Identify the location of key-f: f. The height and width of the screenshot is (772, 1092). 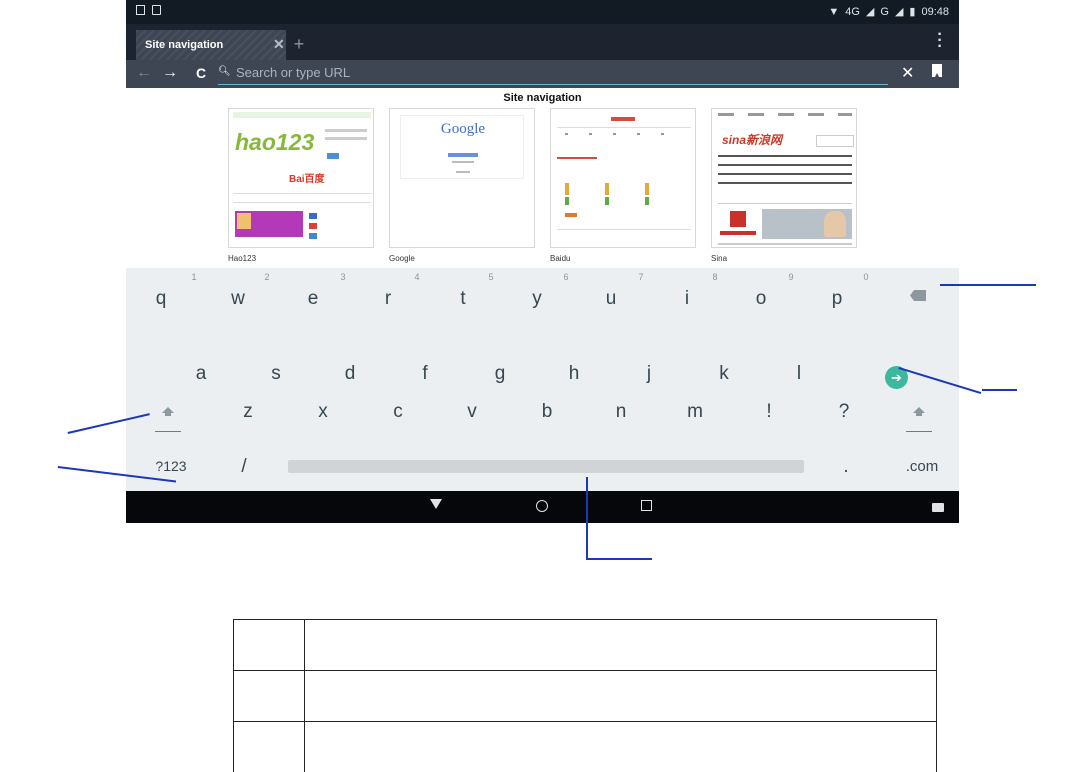
(425, 374).